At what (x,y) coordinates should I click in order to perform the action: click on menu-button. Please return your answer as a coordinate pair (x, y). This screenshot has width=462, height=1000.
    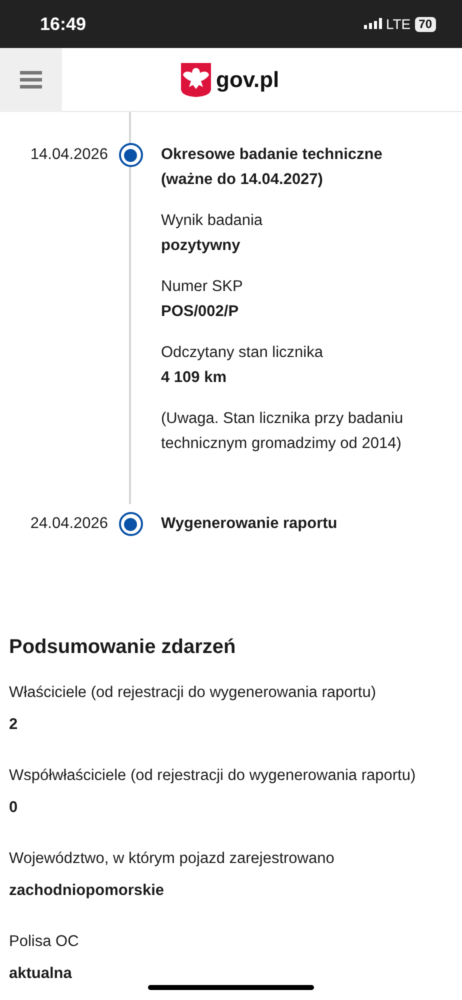
    Looking at the image, I should click on (31, 80).